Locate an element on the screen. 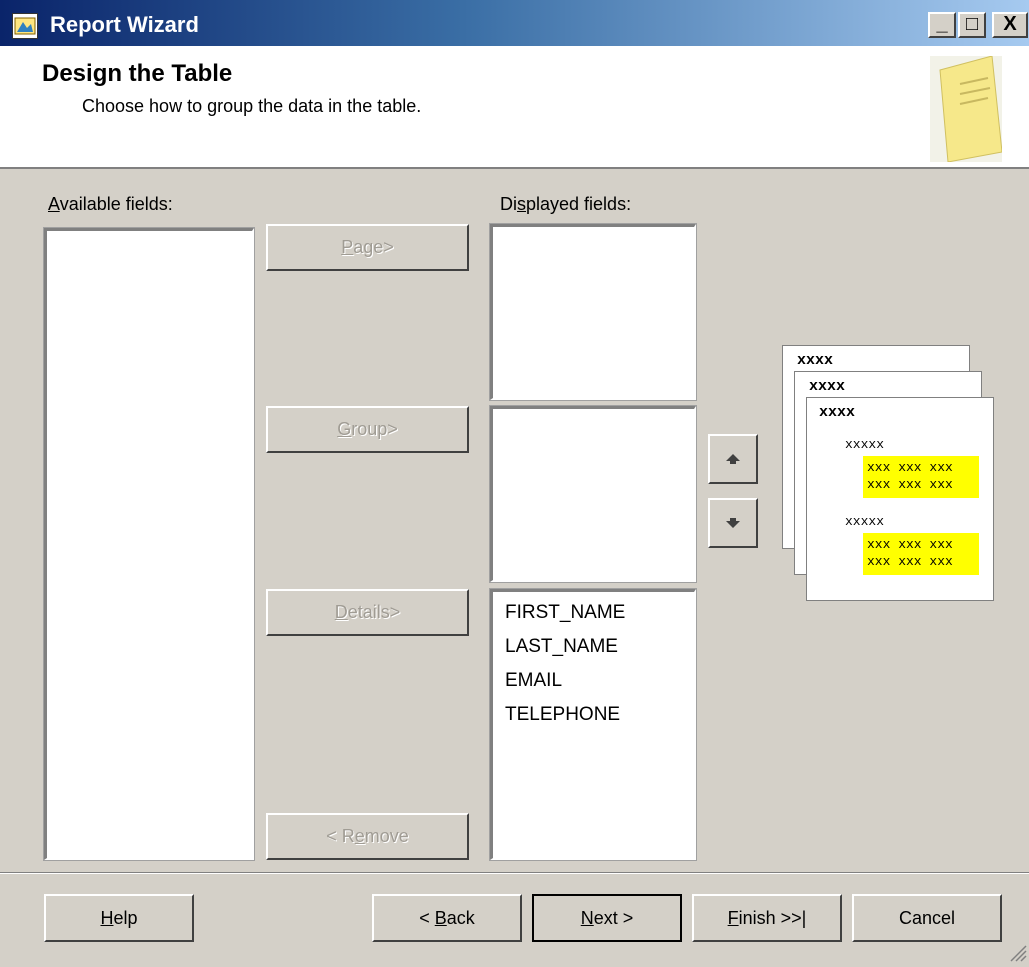 This screenshot has width=1029, height=967. preview-detail-block-2: xxx xxx xxx xxx xxx xxx is located at coordinates (921, 554).